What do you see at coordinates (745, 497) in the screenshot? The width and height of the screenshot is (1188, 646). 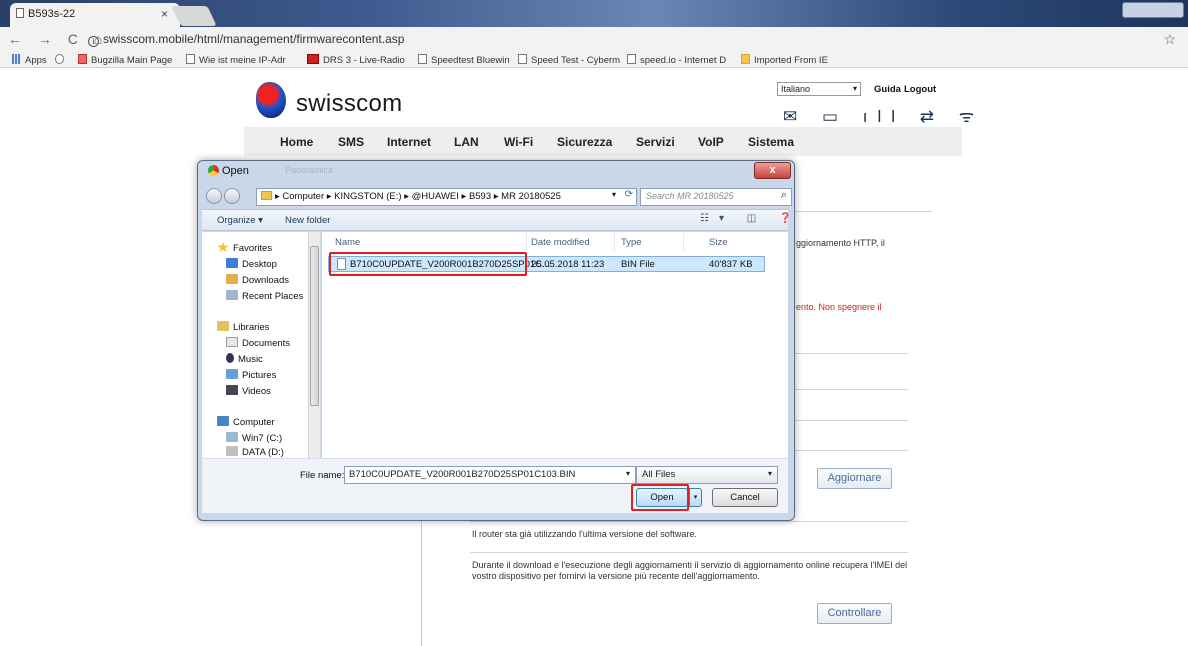 I see `cancel-button: Cancel` at bounding box center [745, 497].